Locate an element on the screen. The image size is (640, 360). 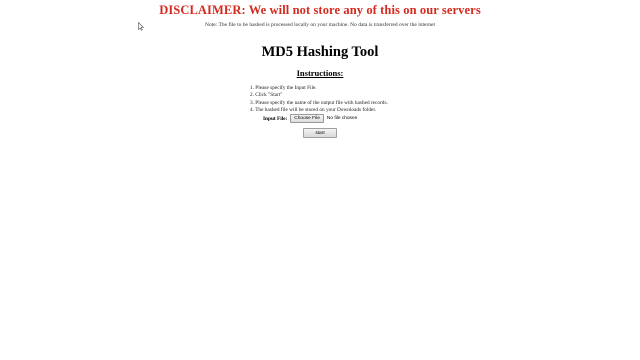
choose-file-button: Choose File is located at coordinates (307, 118).